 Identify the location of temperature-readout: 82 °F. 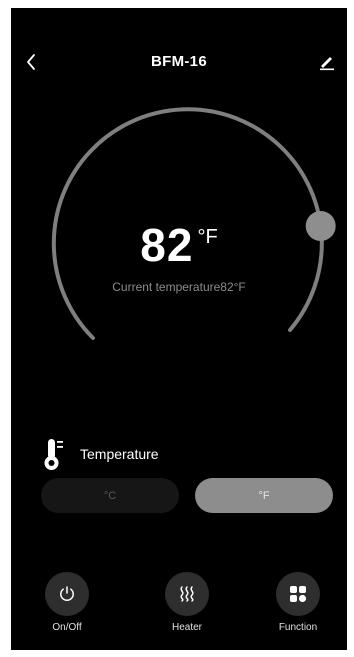
(179, 245).